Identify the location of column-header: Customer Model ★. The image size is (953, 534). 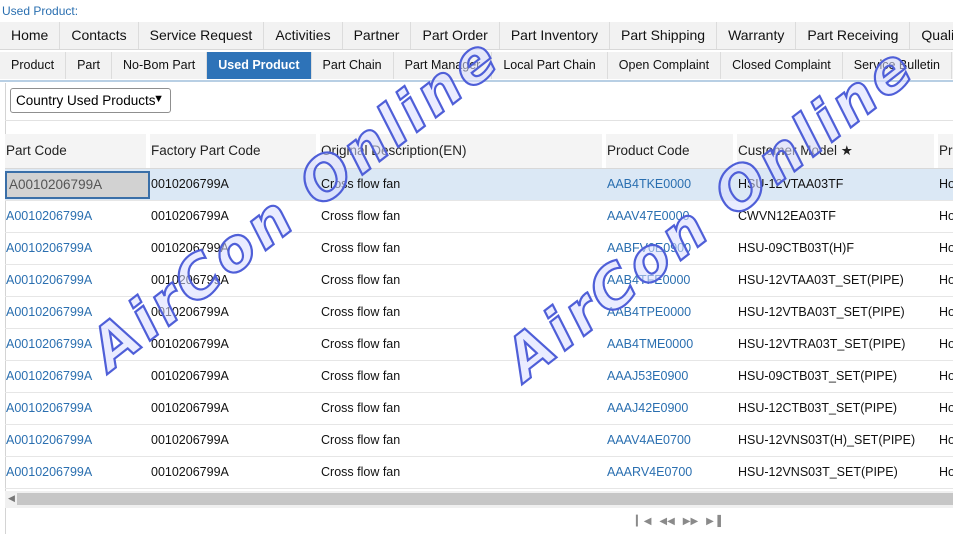
(837, 151).